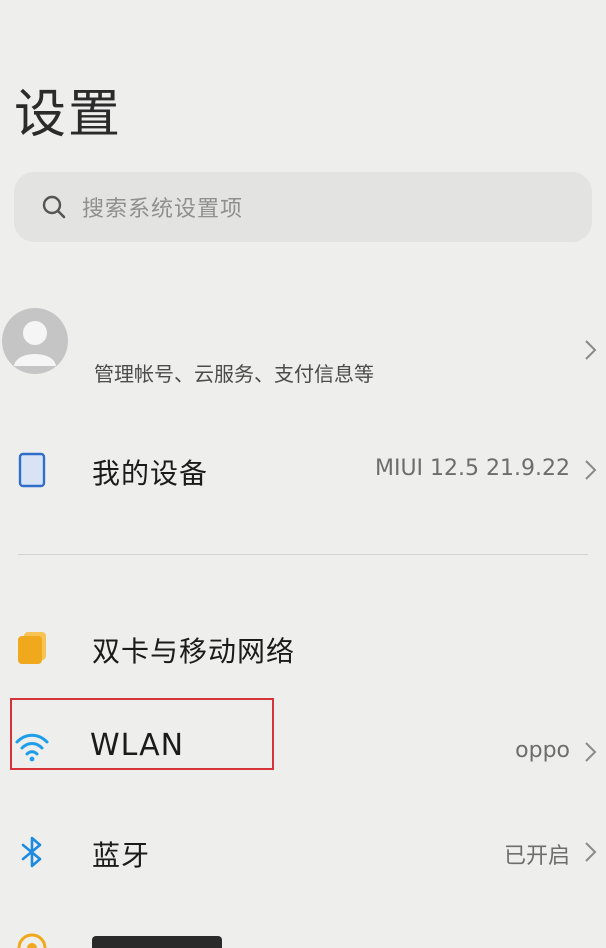  Describe the element at coordinates (234, 374) in the screenshot. I see `account-subtitle: 管理帐号、云服务、支付信息等` at that location.